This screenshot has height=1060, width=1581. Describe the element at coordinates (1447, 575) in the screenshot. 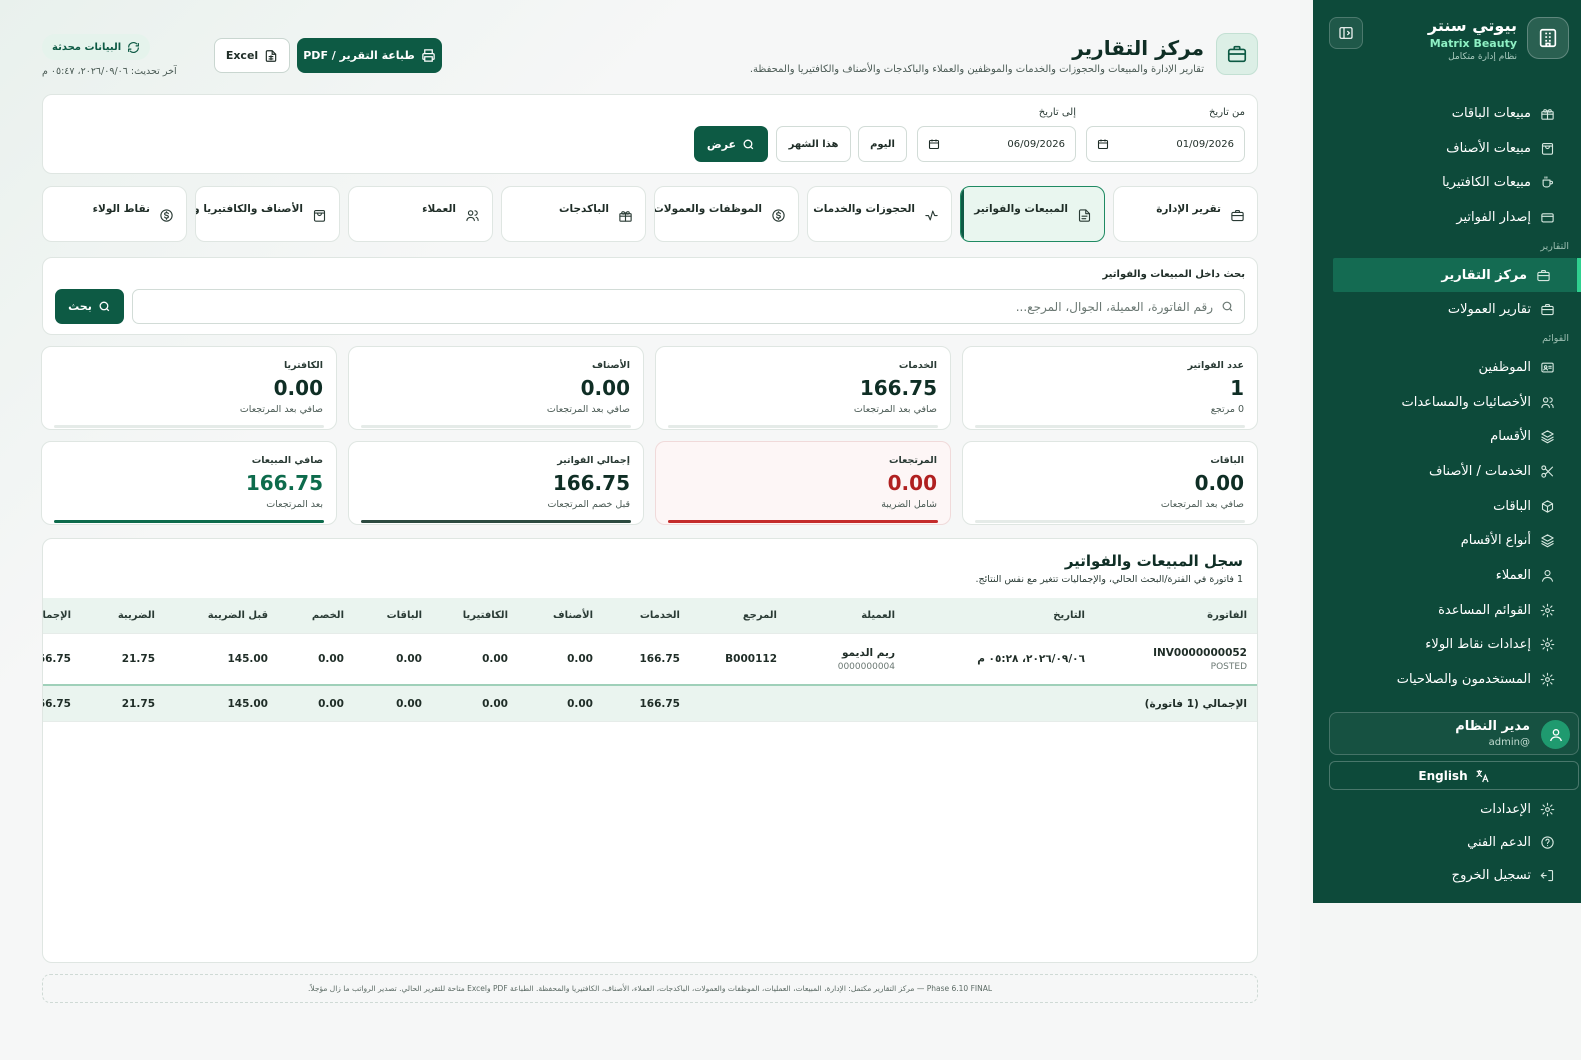

I see `sidebar-item-items_lists-6: العملاء` at that location.